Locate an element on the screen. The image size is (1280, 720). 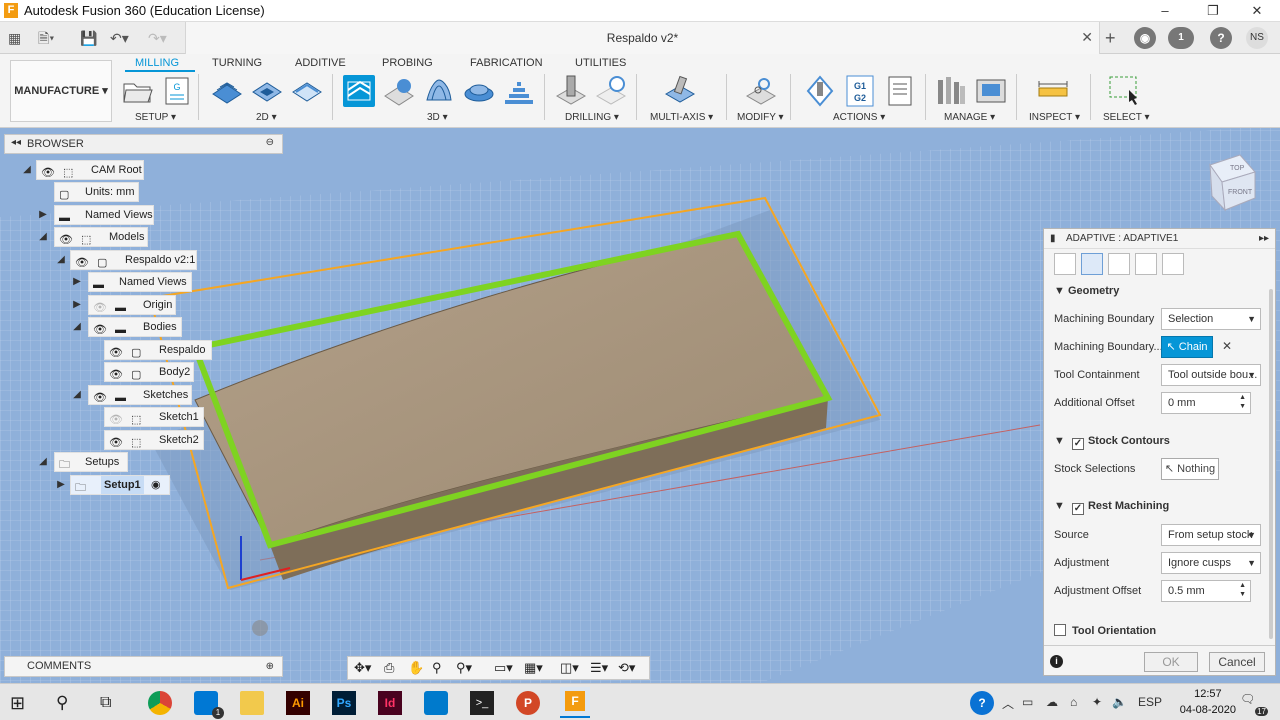
expand-origin-icon: ▶ is located at coordinates (77, 305).